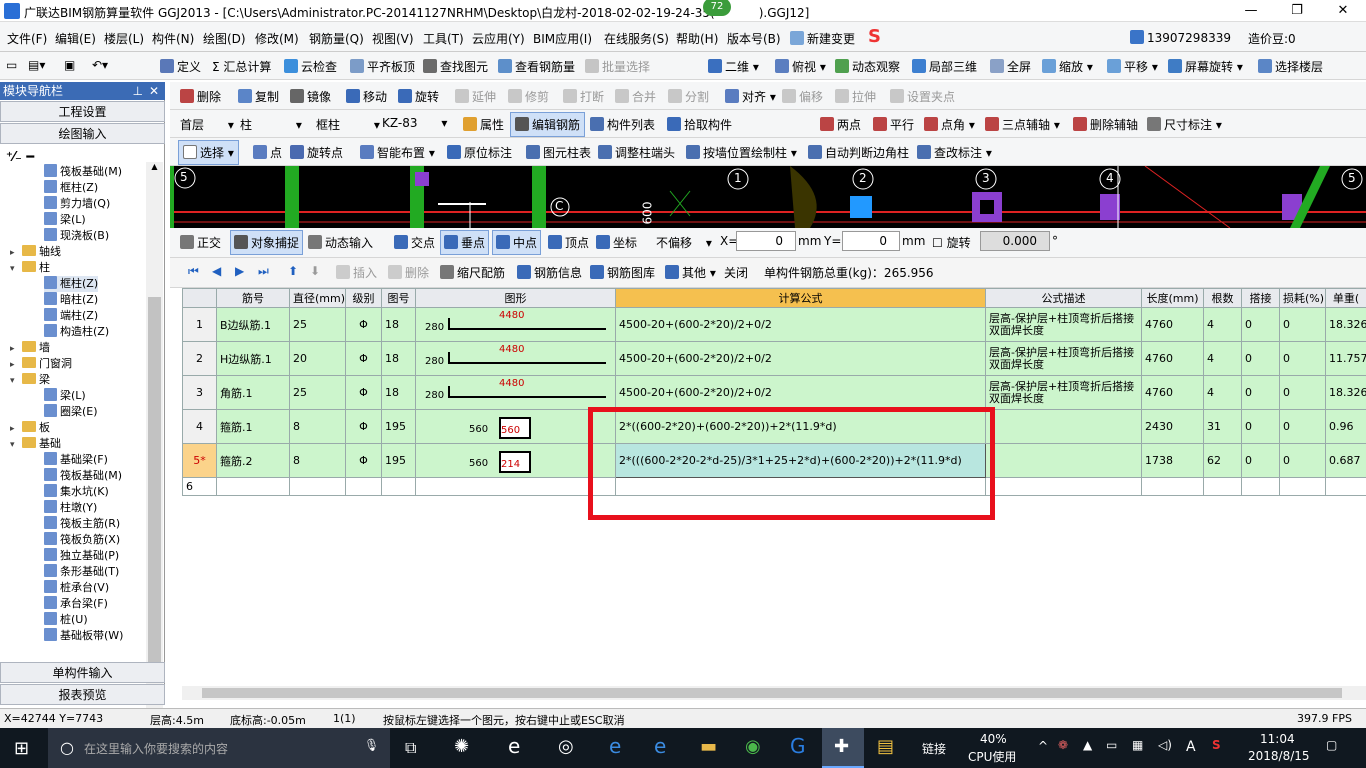  I want to click on mirror-button: 镜像, so click(310, 96).